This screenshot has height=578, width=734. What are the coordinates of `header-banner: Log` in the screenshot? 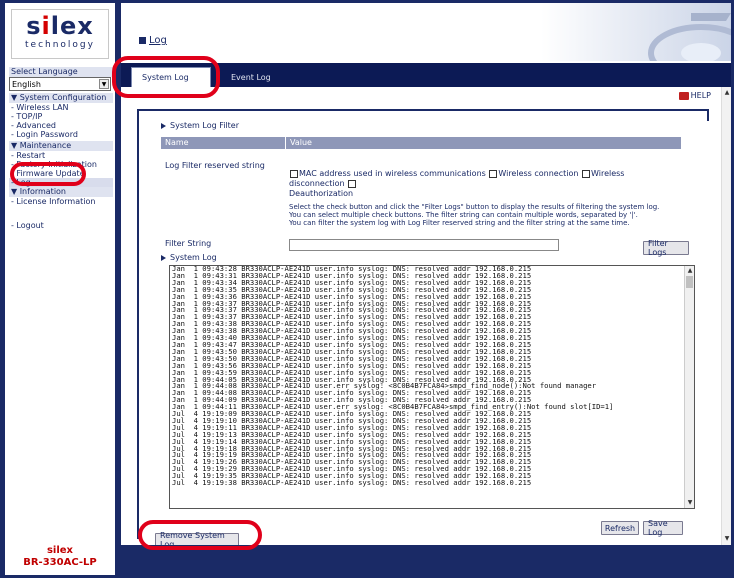 It's located at (426, 32).